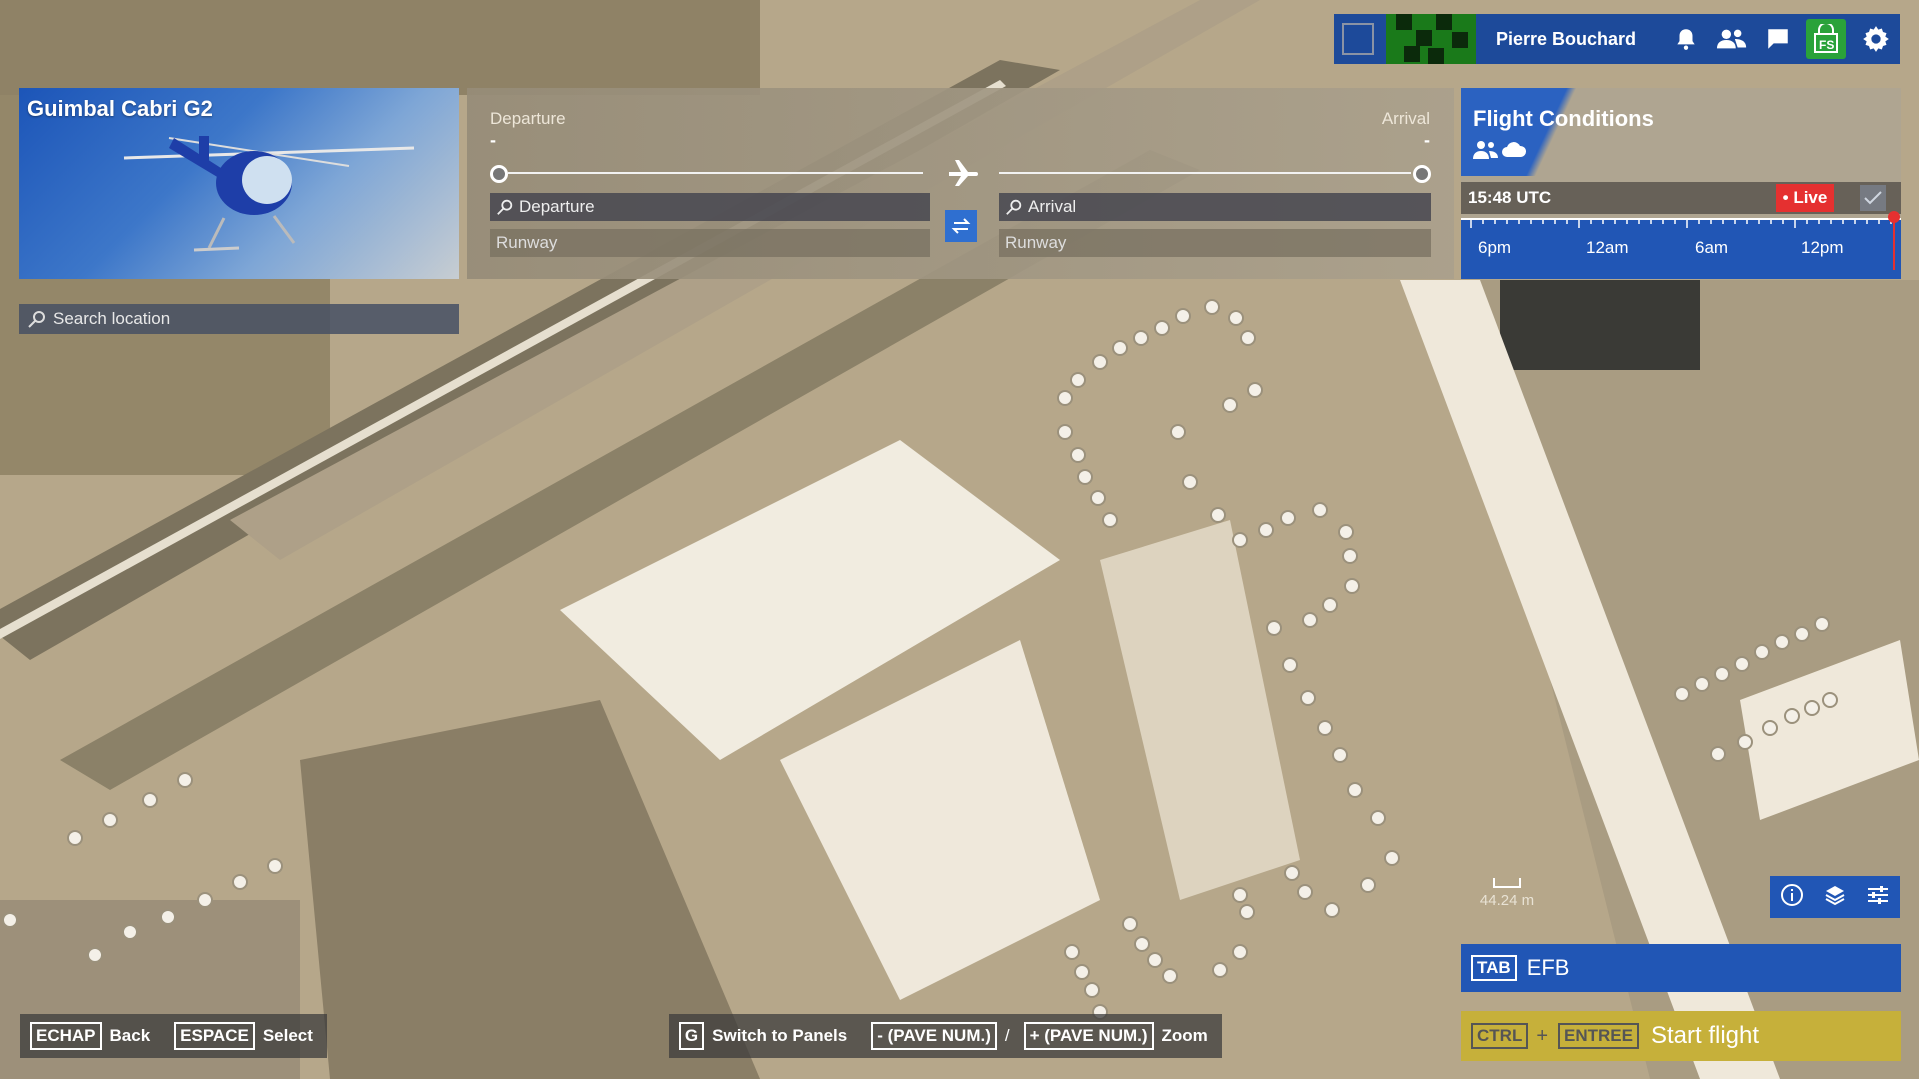  I want to click on aircraft-selection-panel: Guimbal Cabri G2, so click(239, 183).